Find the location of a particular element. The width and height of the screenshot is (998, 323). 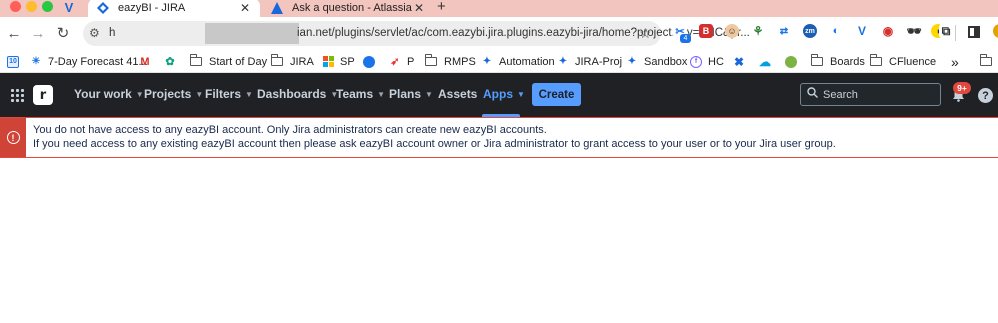

p-icon: ➶ is located at coordinates (395, 62).